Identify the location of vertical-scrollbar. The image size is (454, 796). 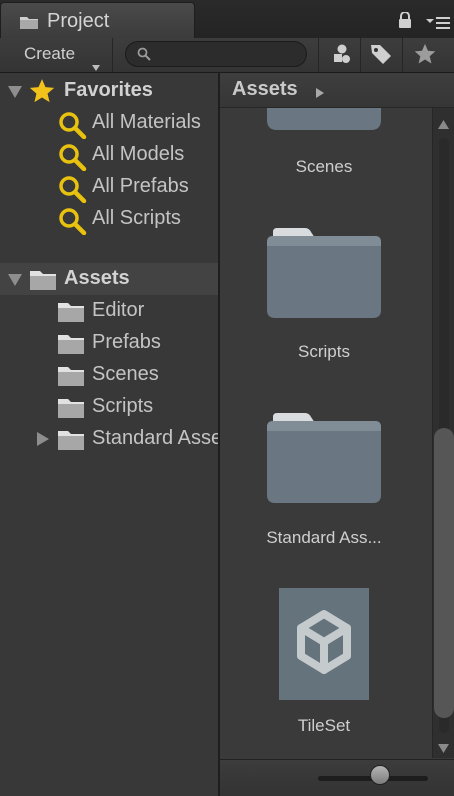
(443, 433).